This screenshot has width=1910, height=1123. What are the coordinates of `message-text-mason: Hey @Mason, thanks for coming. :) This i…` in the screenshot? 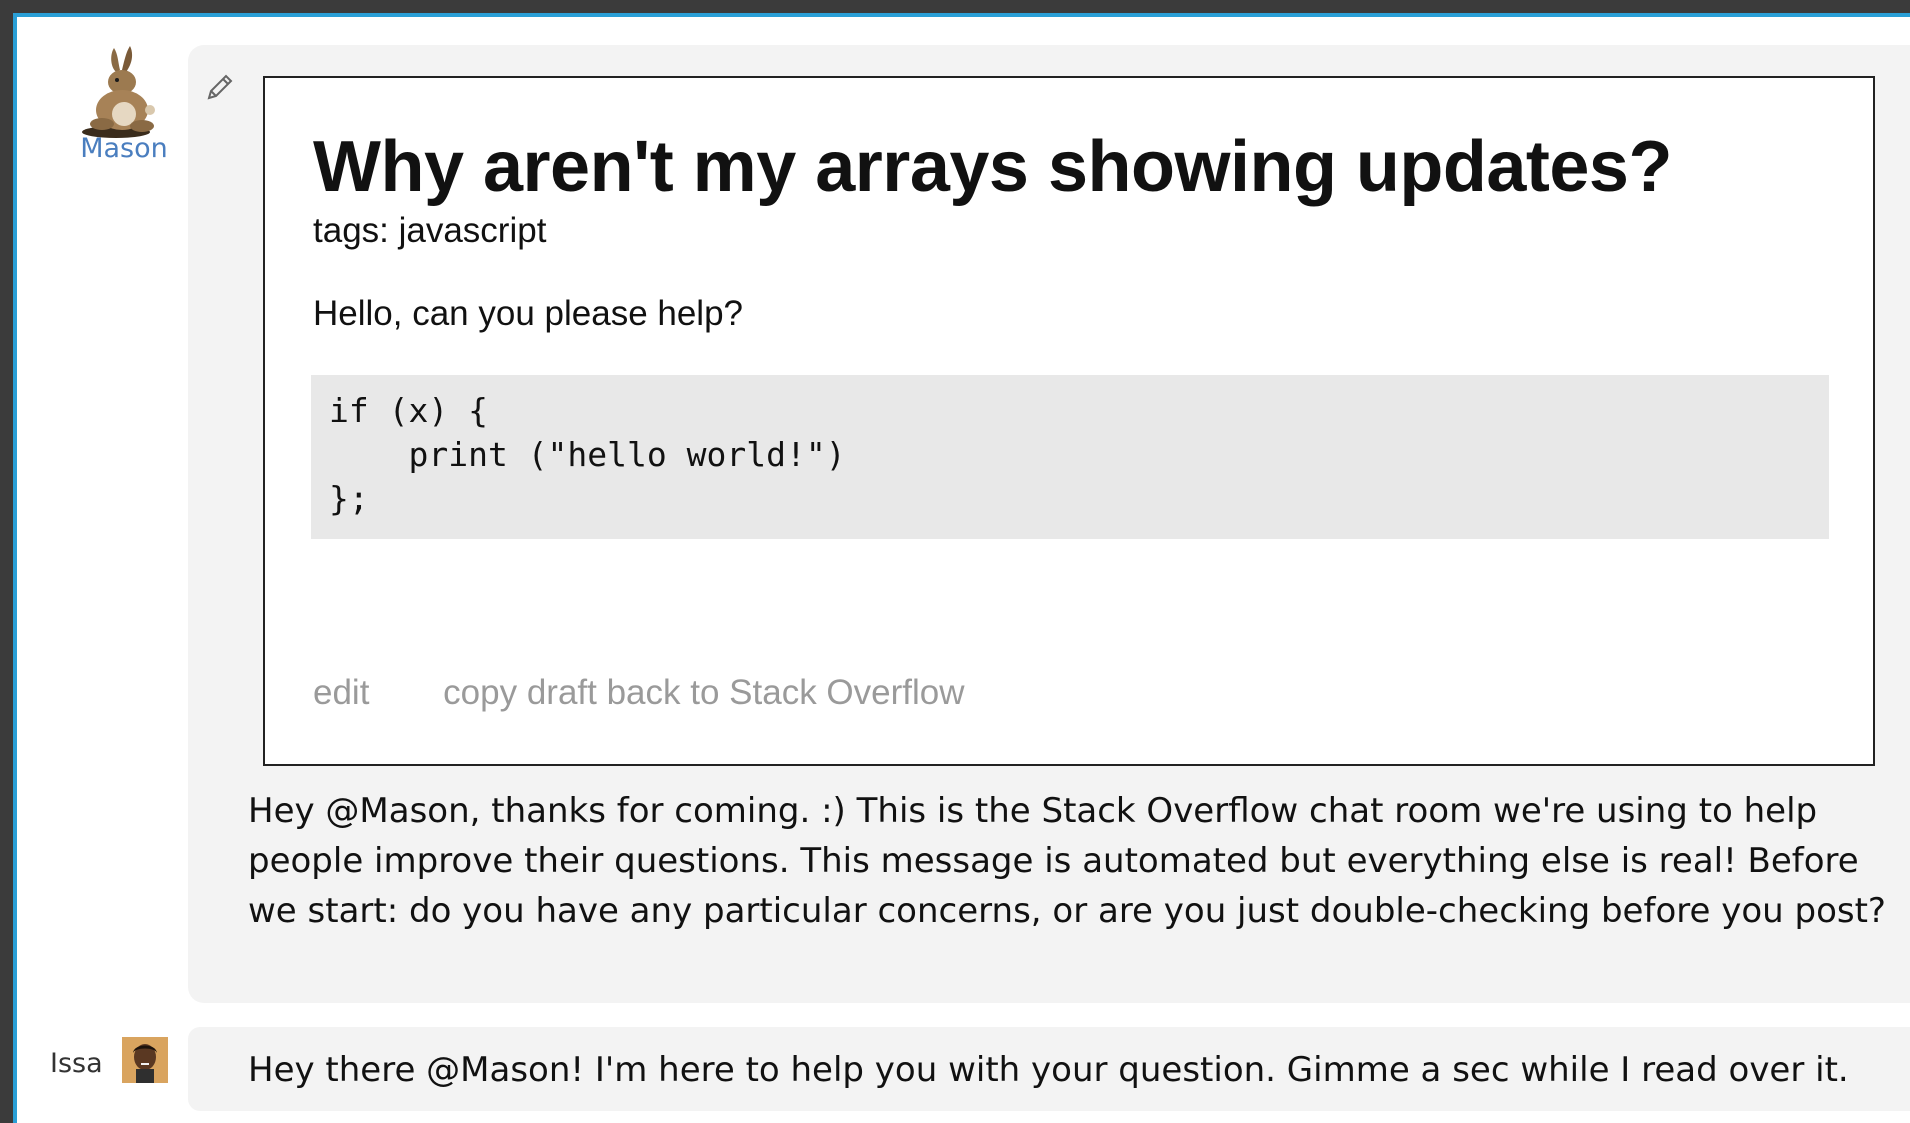 It's located at (1067, 861).